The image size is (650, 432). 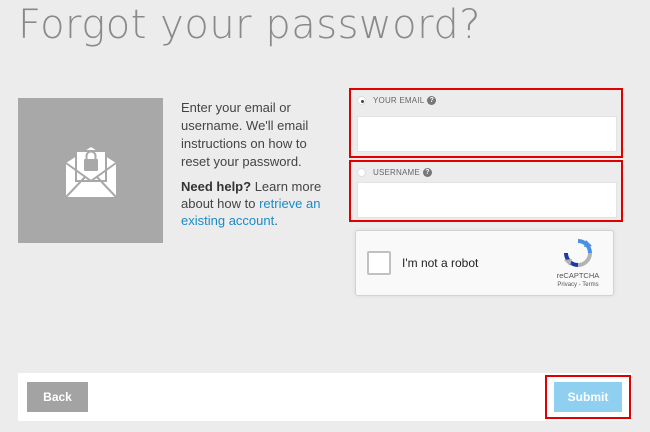 I want to click on email-field, so click(x=487, y=134).